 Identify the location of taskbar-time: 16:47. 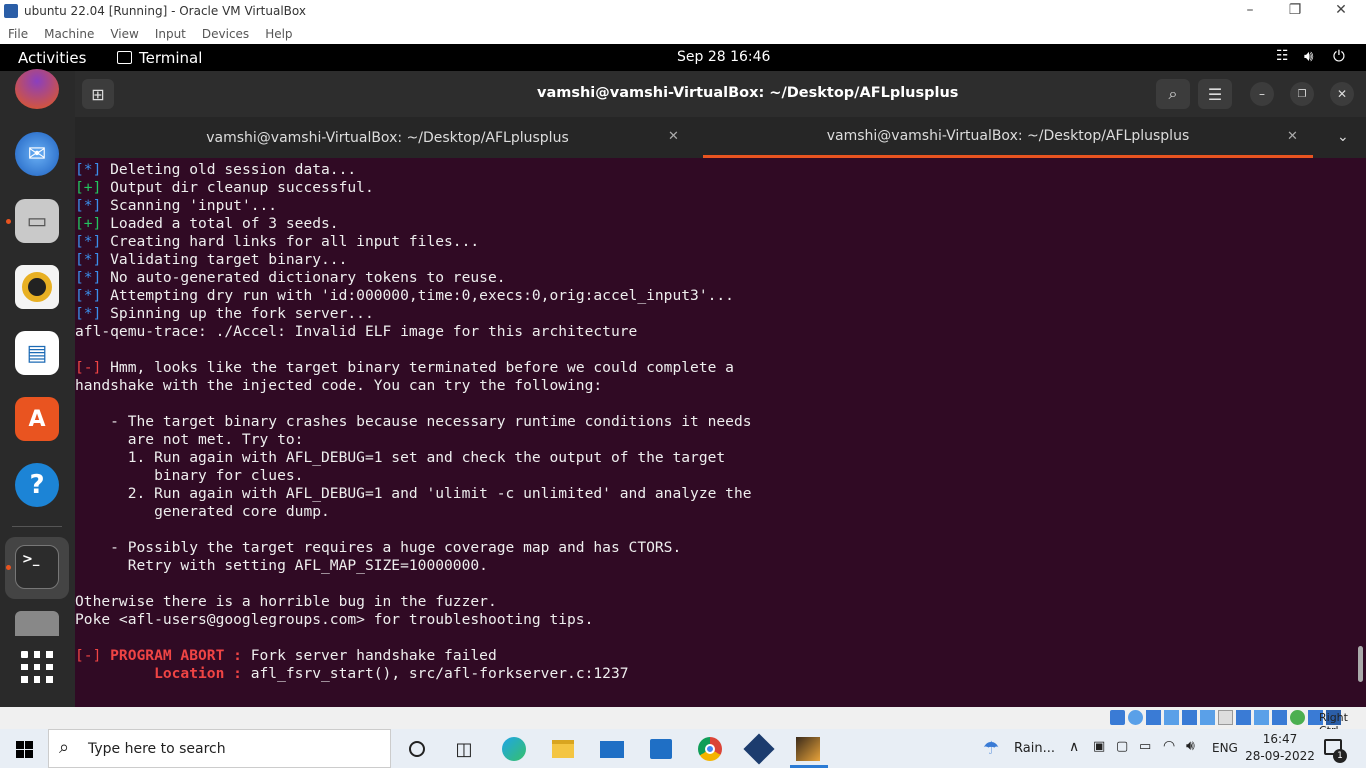
(1280, 739).